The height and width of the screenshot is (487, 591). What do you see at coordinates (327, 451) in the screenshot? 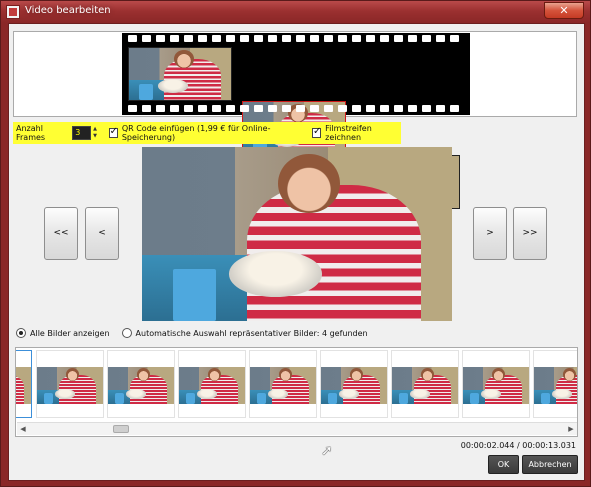
I see `mouse-pointer-icon: ➚` at bounding box center [327, 451].